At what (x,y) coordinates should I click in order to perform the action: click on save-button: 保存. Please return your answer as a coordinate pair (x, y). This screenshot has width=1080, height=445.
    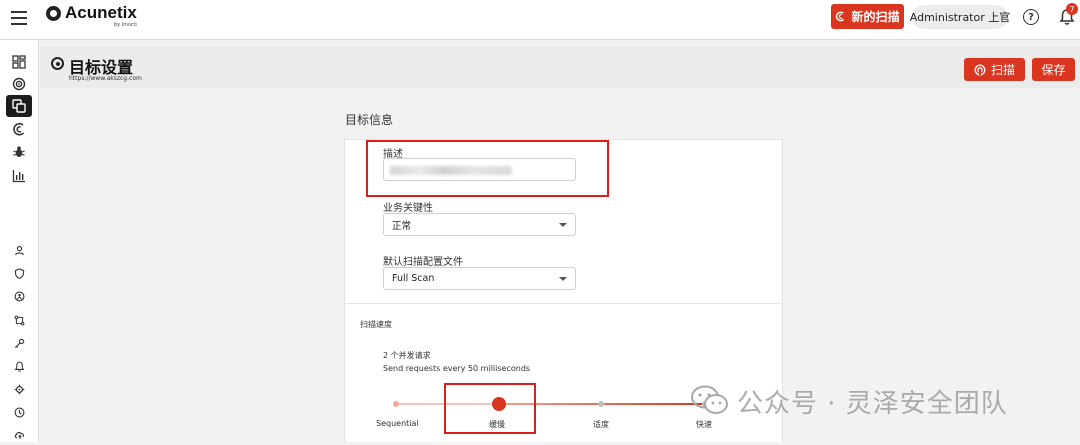
    Looking at the image, I should click on (1053, 69).